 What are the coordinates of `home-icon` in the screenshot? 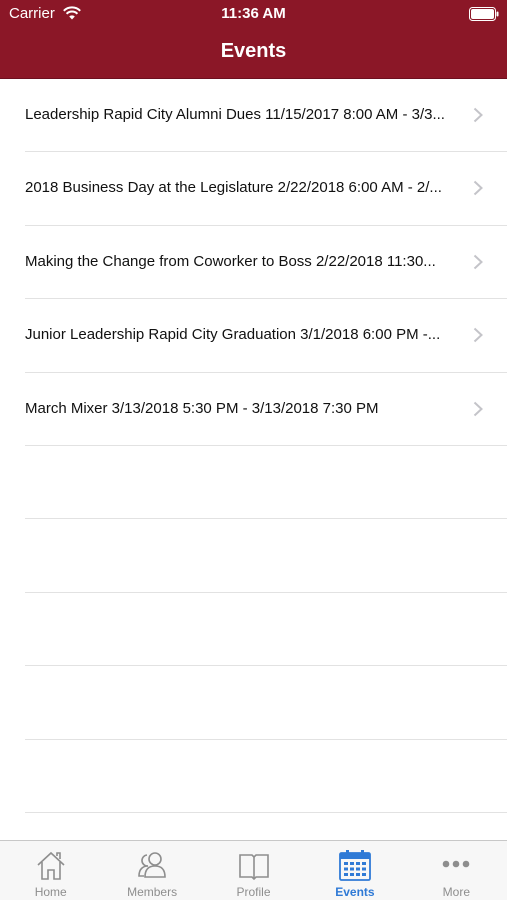 It's located at (51, 865).